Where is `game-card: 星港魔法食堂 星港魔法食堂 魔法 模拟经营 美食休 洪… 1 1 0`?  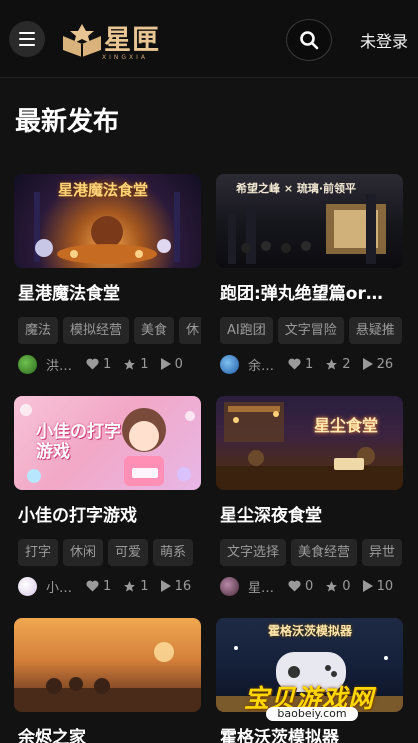
game-card: 星港魔法食堂 星港魔法食堂 魔法 模拟经营 美食休 洪… 1 1 0 is located at coordinates (107, 274).